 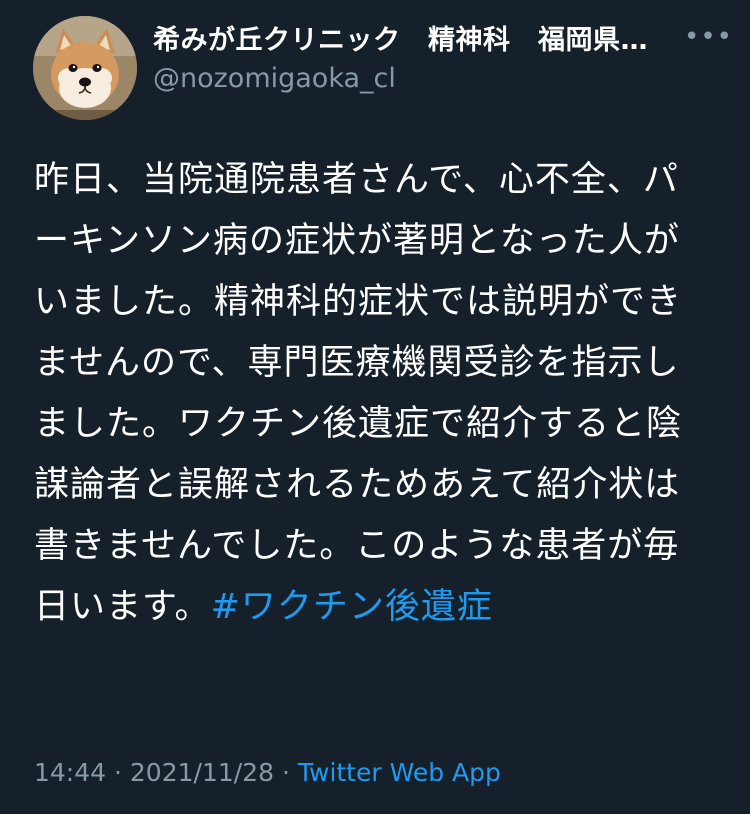 I want to click on tweet-source: Twitter Web App, so click(x=399, y=772).